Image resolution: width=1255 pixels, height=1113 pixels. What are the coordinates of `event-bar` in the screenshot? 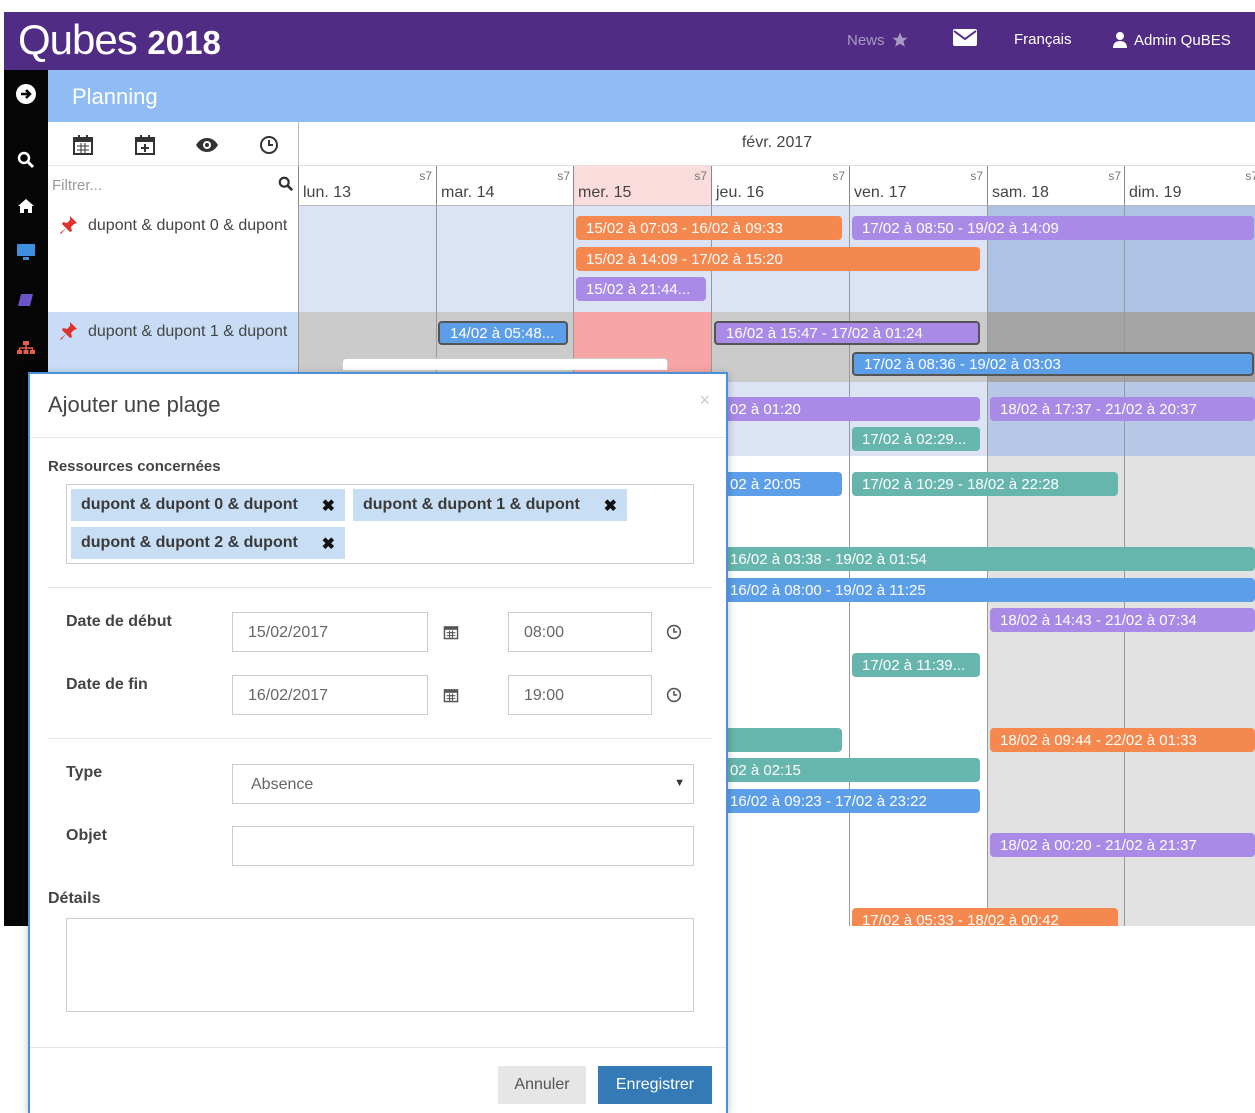 It's located at (781, 740).